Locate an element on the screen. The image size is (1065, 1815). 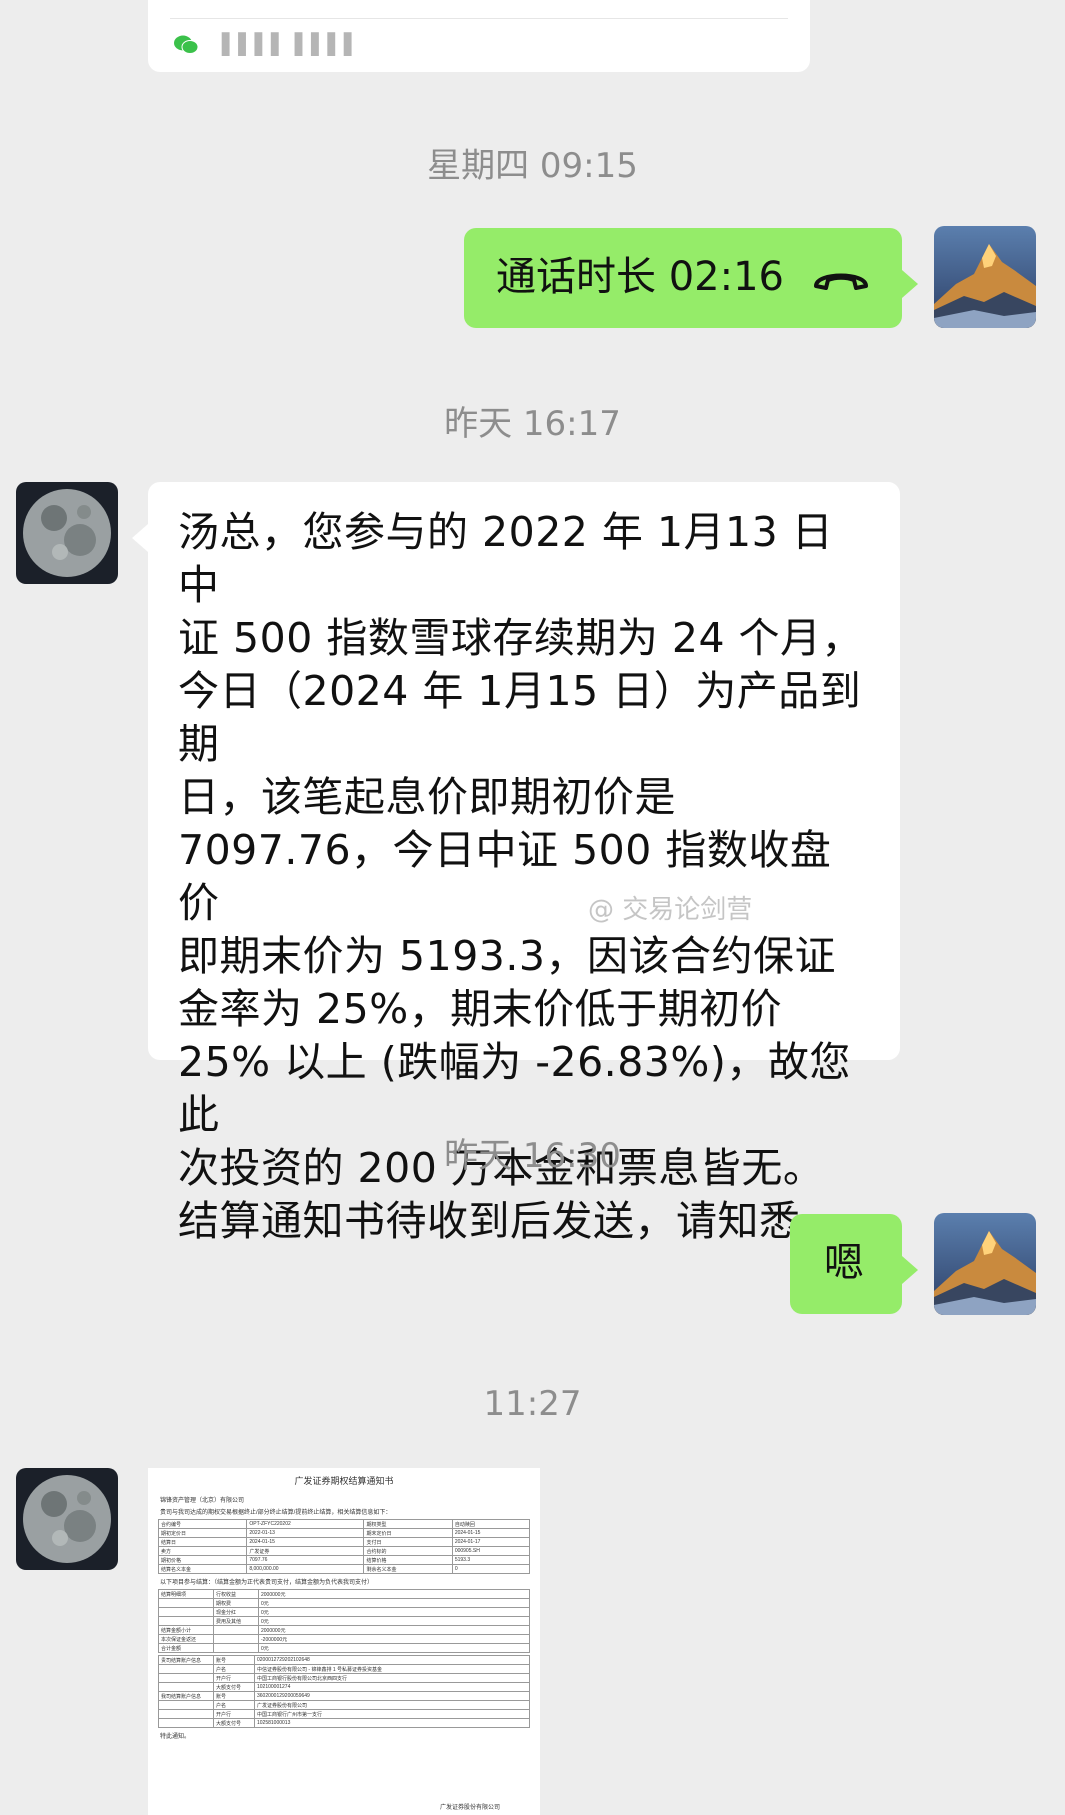
table-row: 开户行 中国工商银行股份有限公司北京西四支行 is located at coordinates (344, 1678).